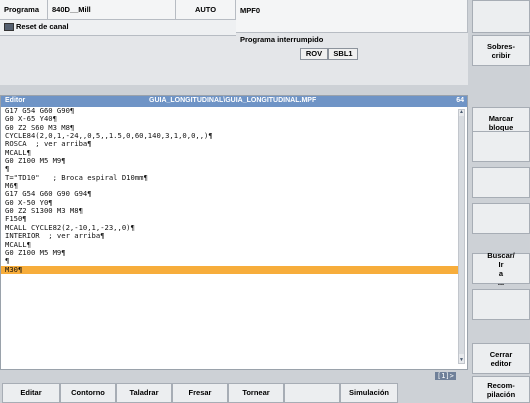  Describe the element at coordinates (460, 100) in the screenshot. I see `editor-line-count: 64` at that location.